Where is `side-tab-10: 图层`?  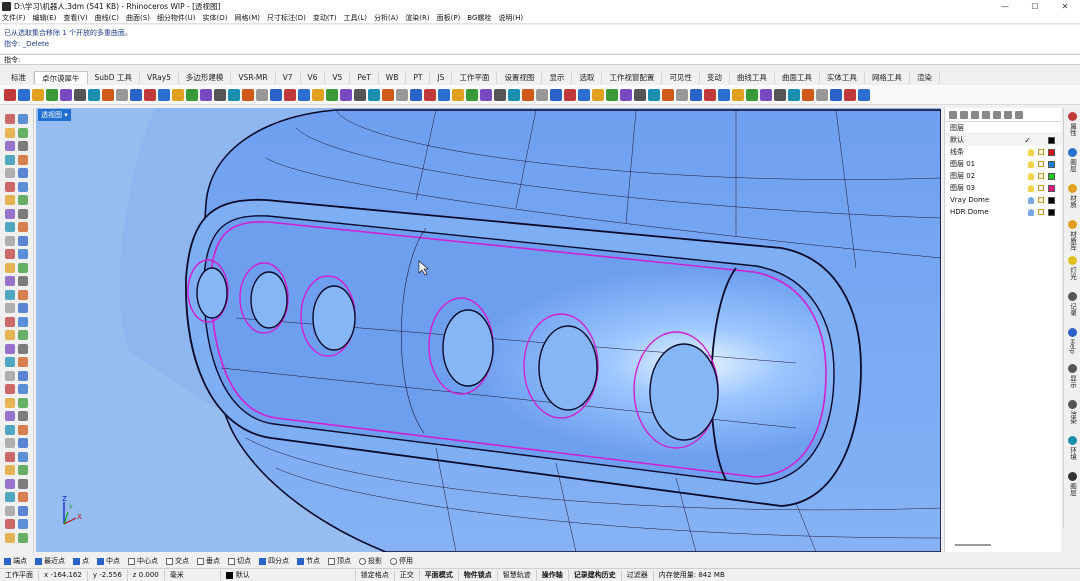
side-tab-10: 图层 is located at coordinates (1072, 484).